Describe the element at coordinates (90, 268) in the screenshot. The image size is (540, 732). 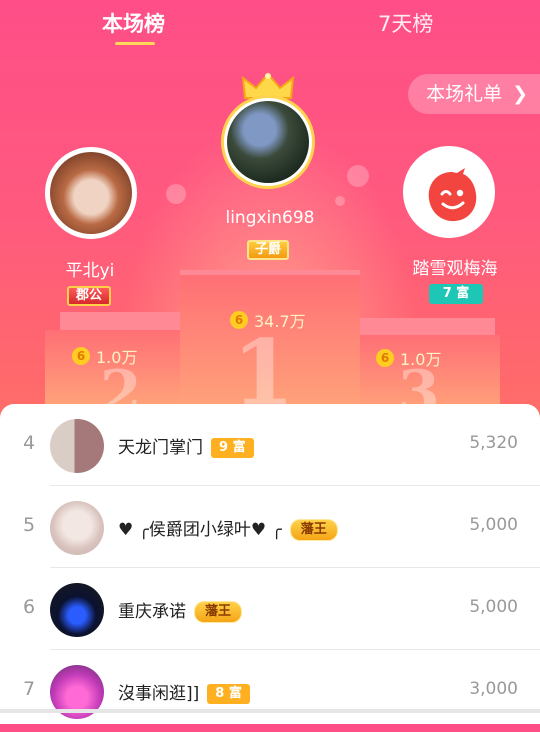
I see `top2-name: 平北yi` at that location.